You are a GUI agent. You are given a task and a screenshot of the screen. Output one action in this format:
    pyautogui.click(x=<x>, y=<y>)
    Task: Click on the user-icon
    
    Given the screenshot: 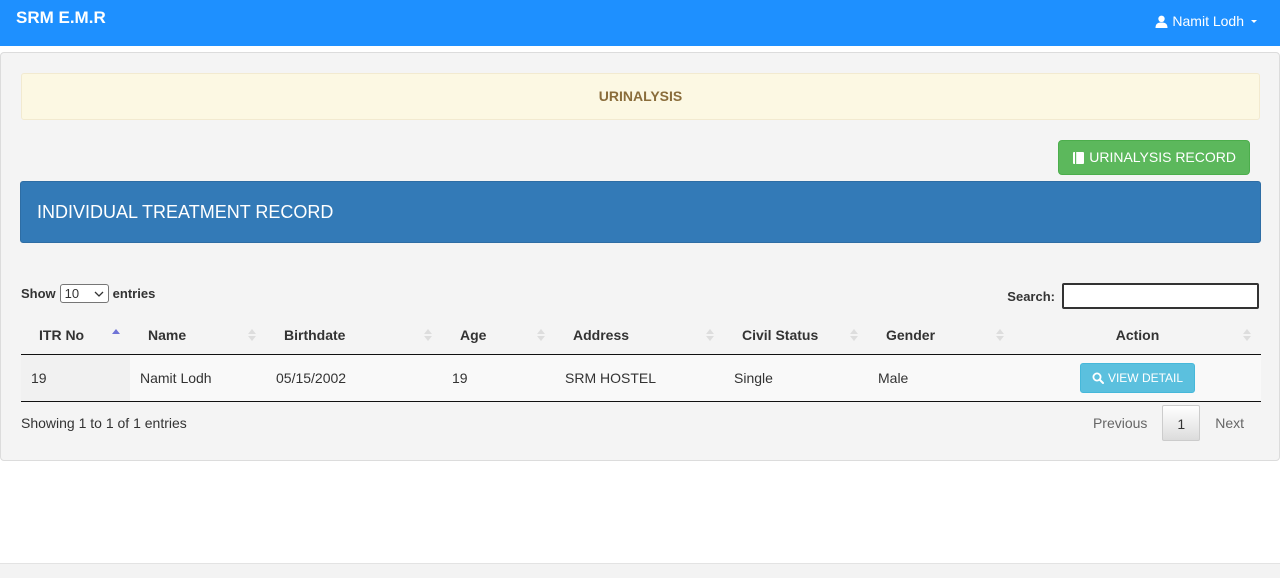 What is the action you would take?
    pyautogui.click(x=1161, y=21)
    